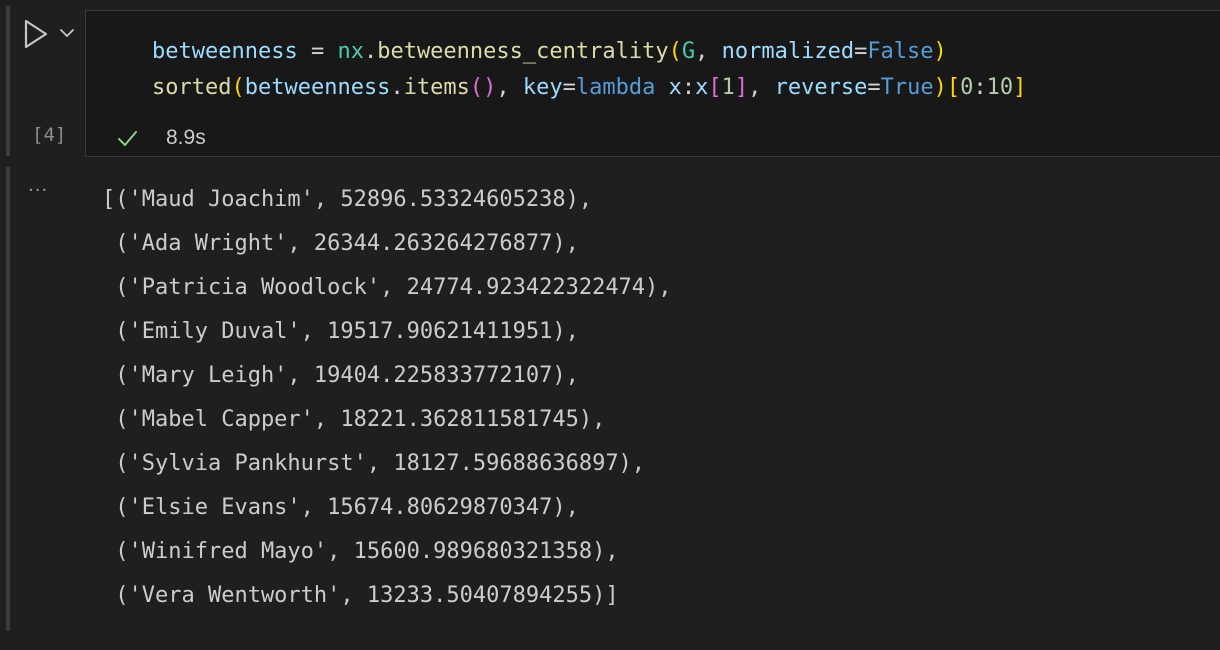 This screenshot has width=1220, height=650. What do you see at coordinates (542, 87) in the screenshot?
I see `code-token: key` at bounding box center [542, 87].